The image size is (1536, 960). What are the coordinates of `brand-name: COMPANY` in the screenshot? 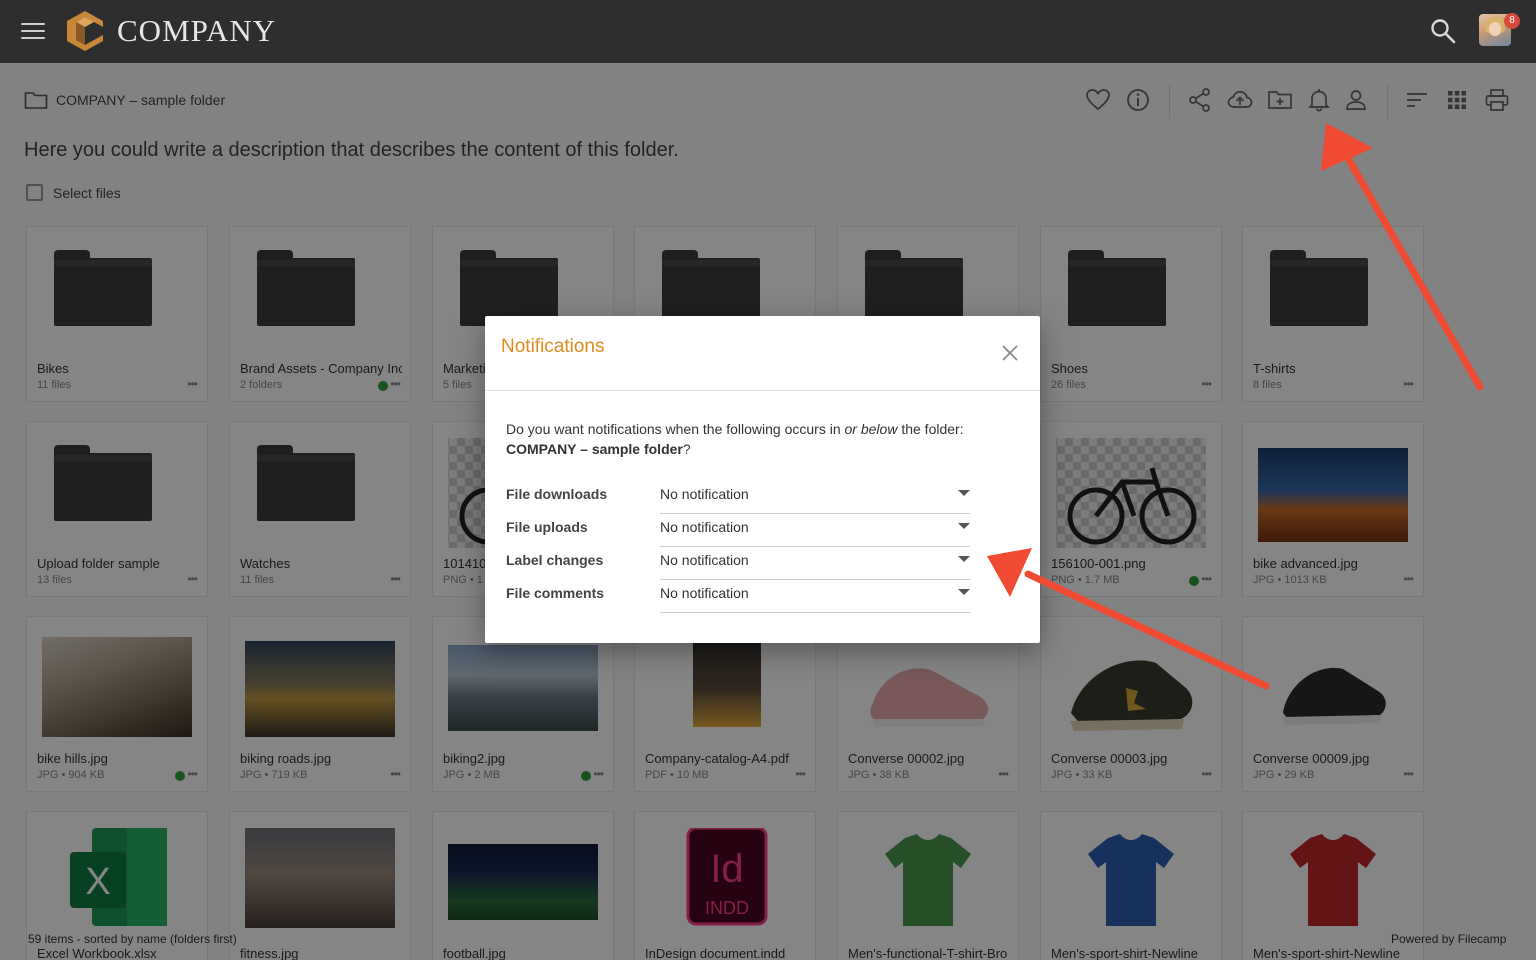 It's located at (197, 30).